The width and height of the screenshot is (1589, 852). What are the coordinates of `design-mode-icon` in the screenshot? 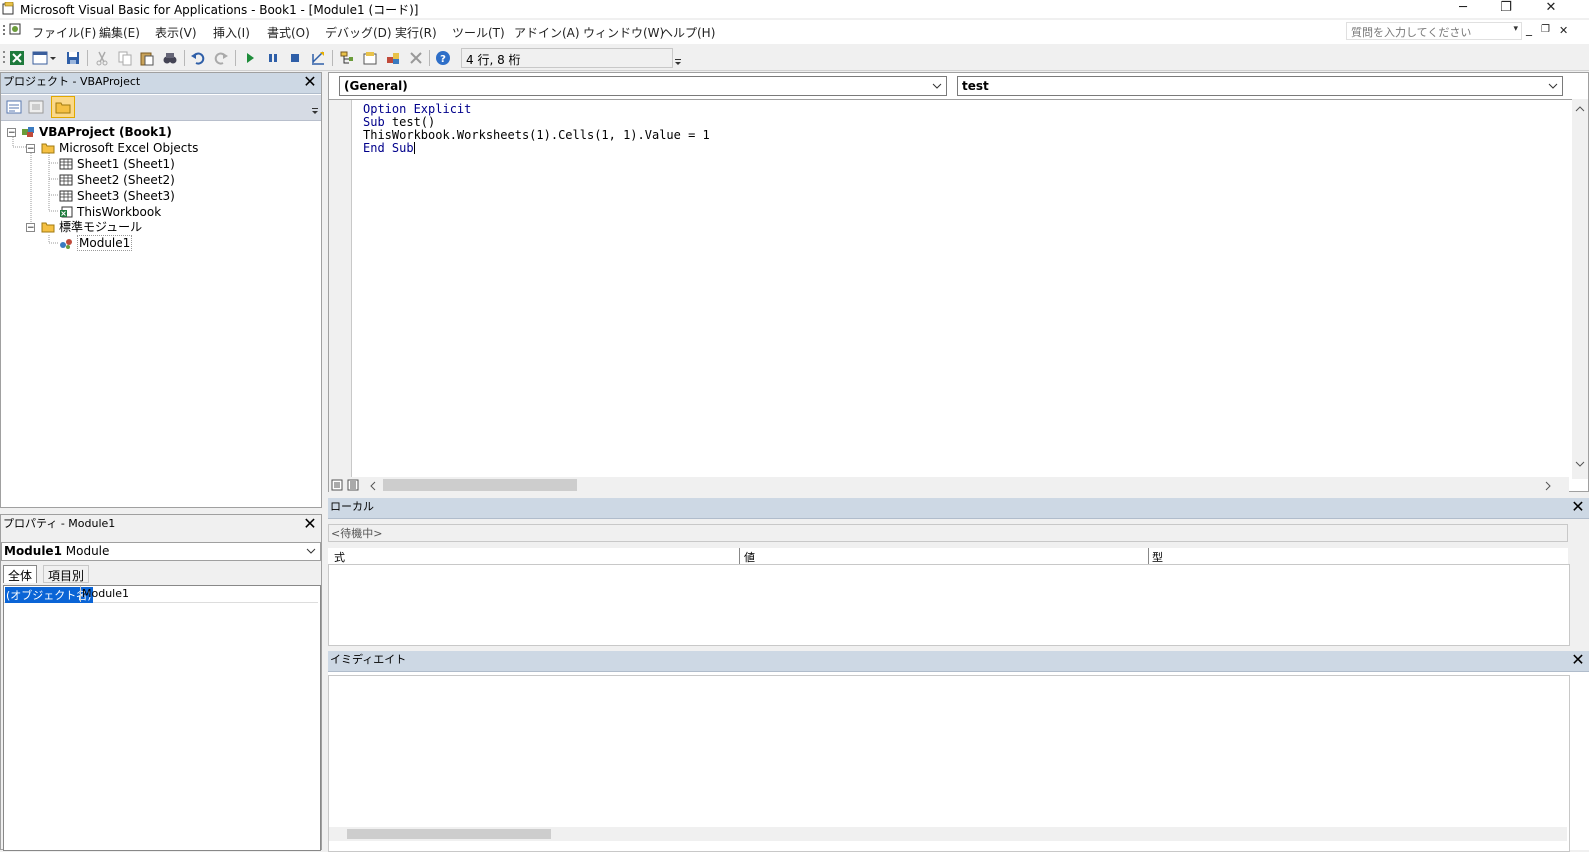 It's located at (318, 58).